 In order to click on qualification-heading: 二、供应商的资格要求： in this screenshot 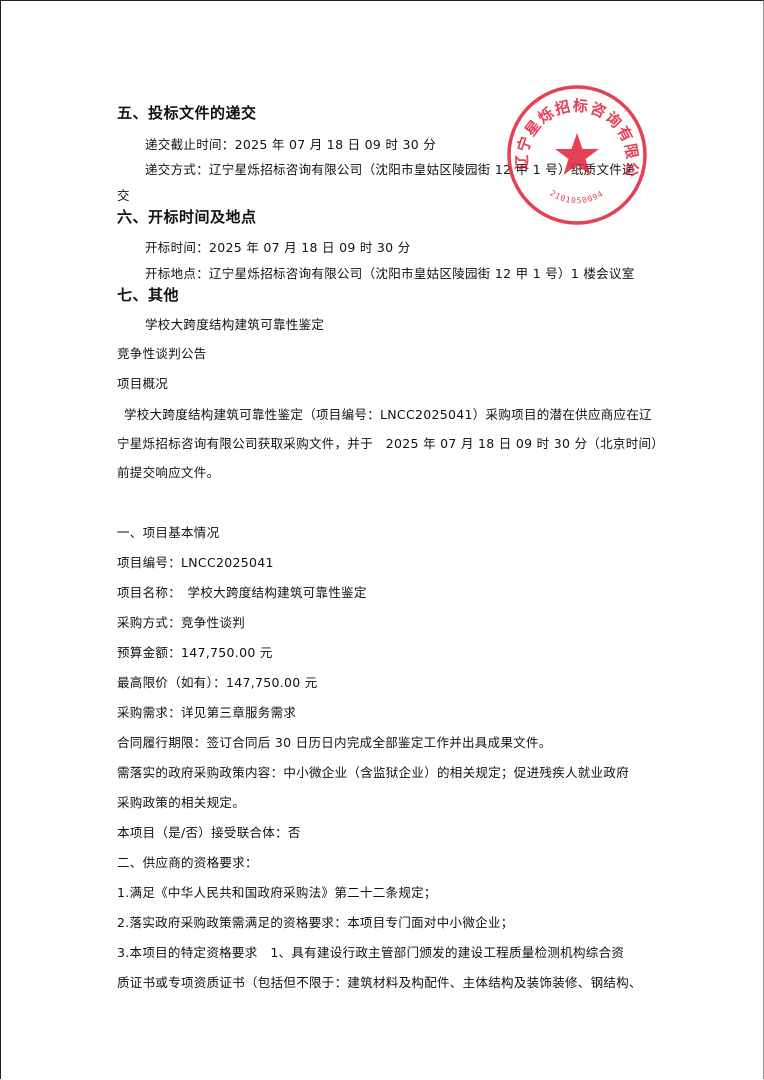, I will do `click(187, 862)`.